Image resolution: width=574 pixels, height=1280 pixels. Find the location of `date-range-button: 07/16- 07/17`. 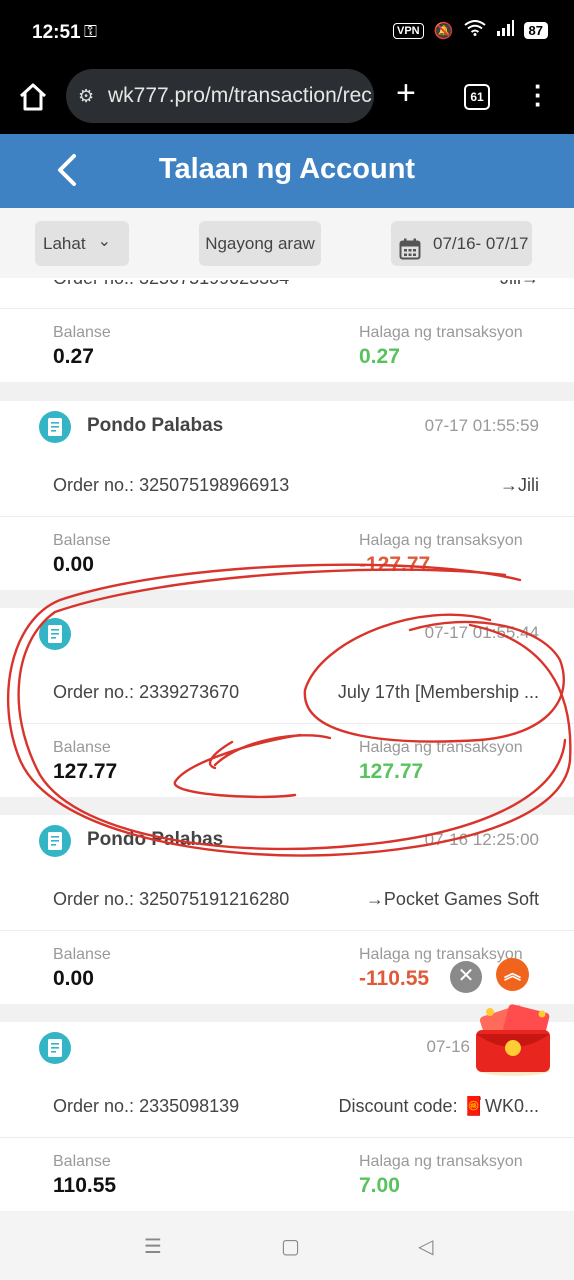

date-range-button: 07/16- 07/17 is located at coordinates (461, 243).